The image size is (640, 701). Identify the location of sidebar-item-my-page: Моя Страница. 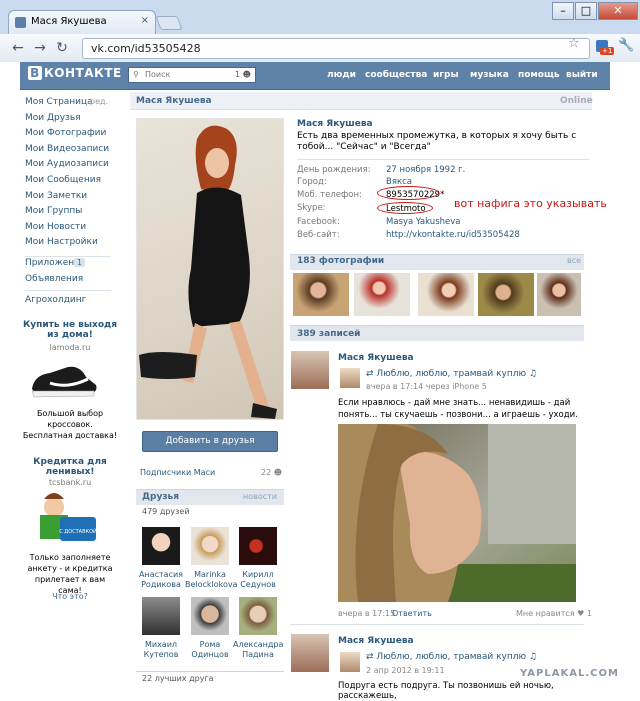
(59, 102).